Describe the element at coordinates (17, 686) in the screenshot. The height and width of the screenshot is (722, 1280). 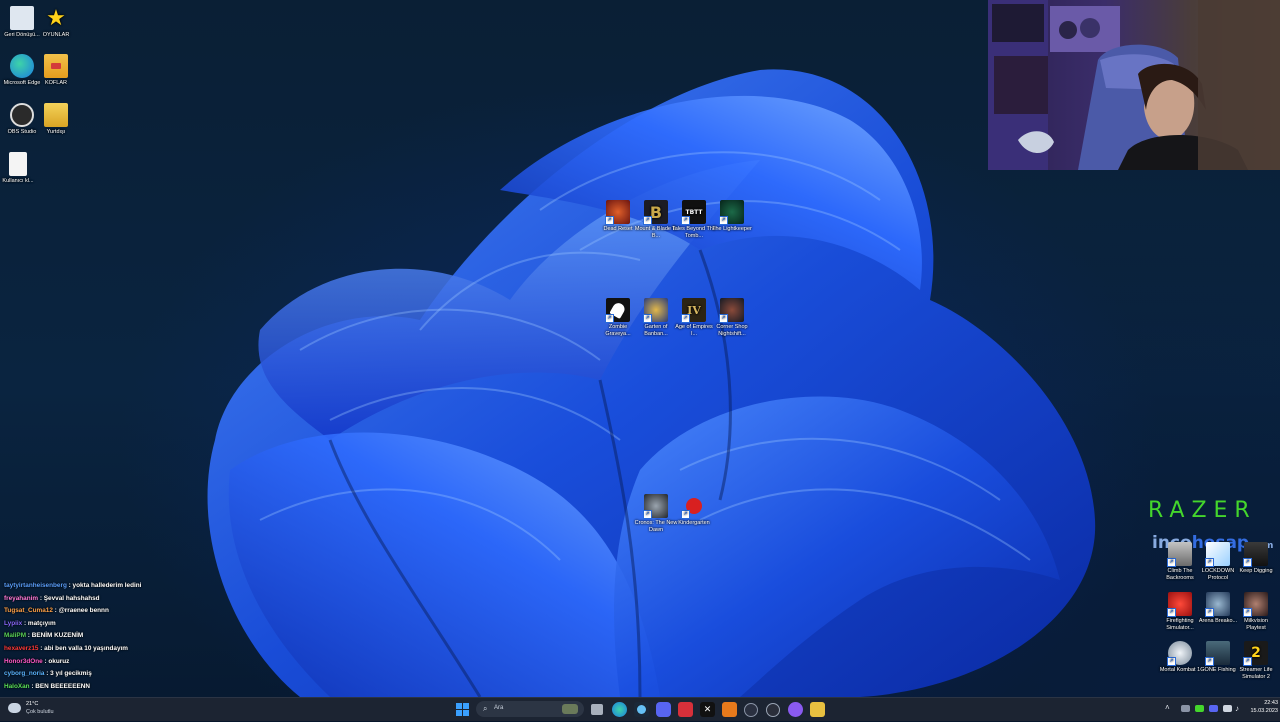
I see `chat-username: HaloXan` at that location.